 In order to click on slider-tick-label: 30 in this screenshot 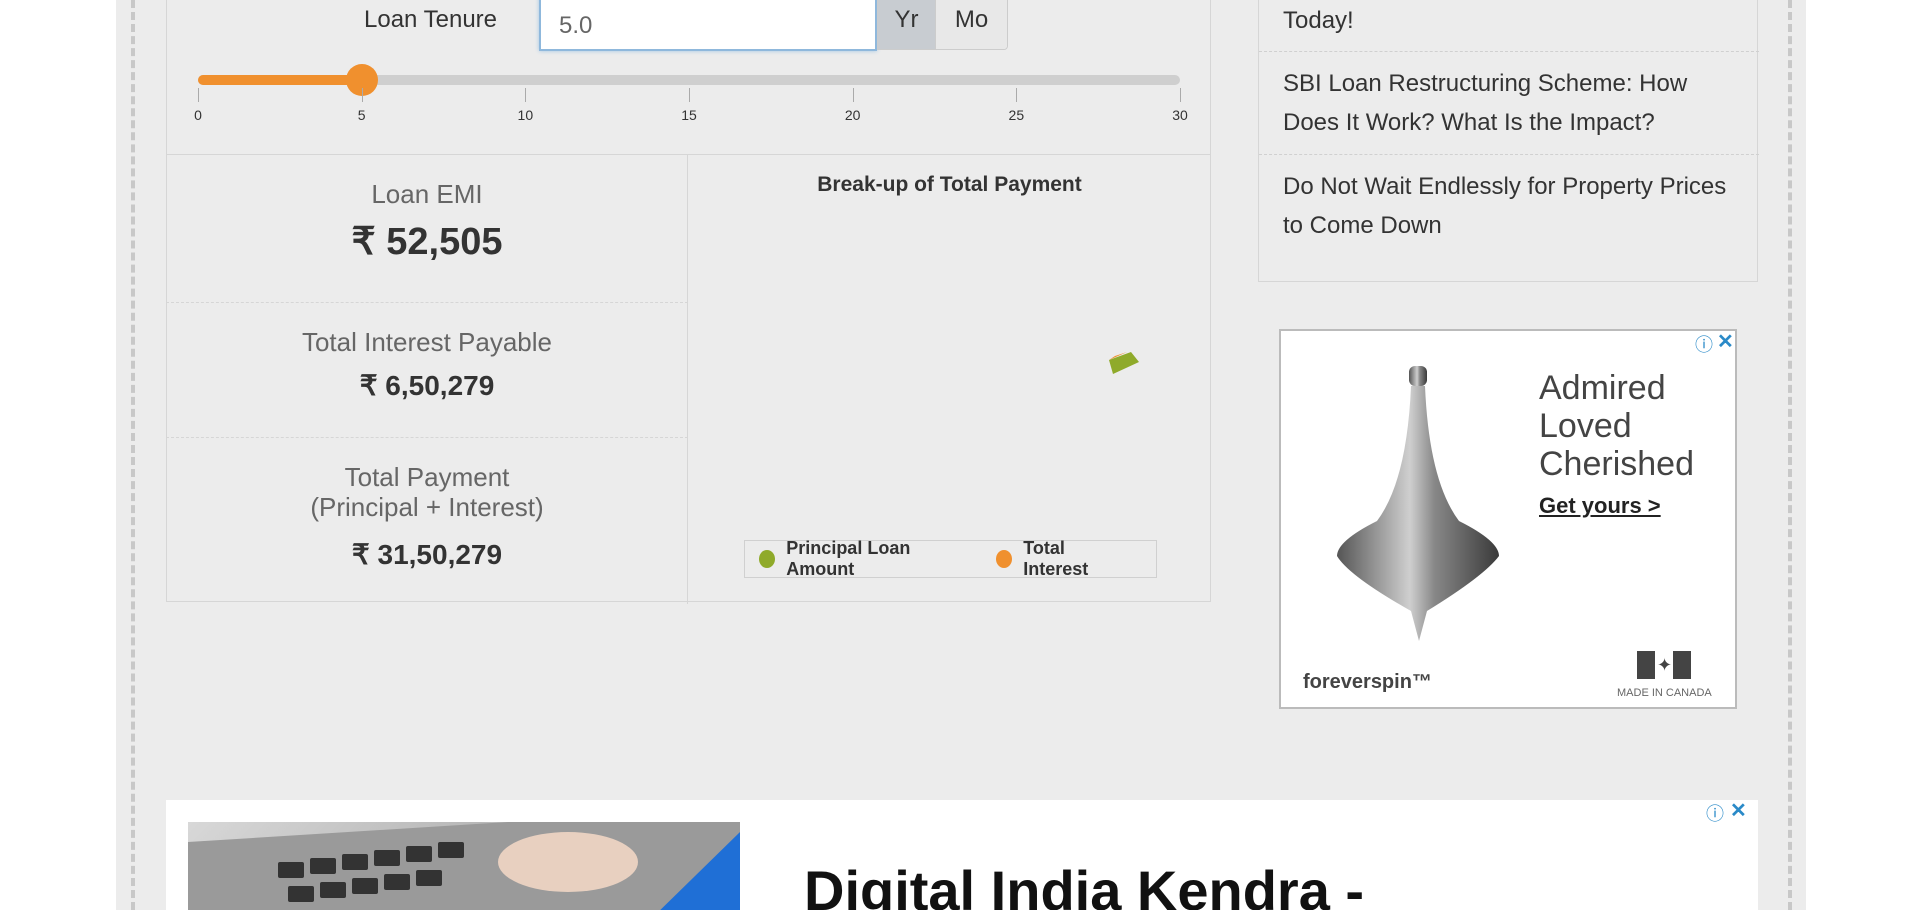, I will do `click(1180, 115)`.